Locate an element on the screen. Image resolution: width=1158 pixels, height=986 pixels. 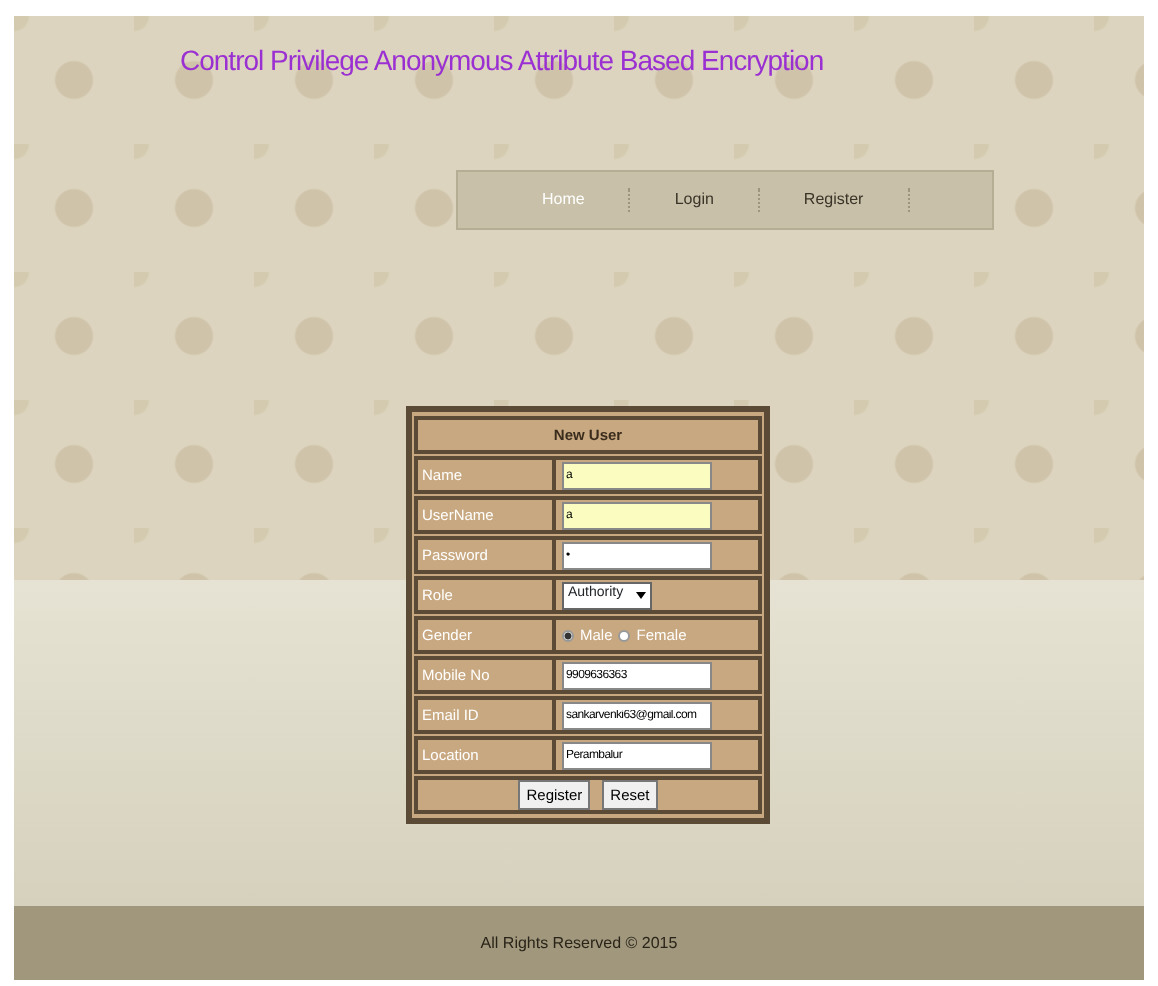
nav-link-item: Register is located at coordinates (834, 200).